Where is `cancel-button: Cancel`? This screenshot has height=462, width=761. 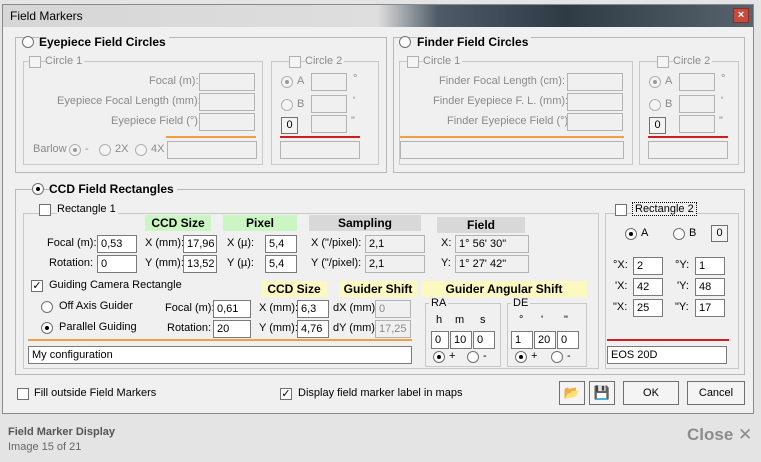 cancel-button: Cancel is located at coordinates (716, 393).